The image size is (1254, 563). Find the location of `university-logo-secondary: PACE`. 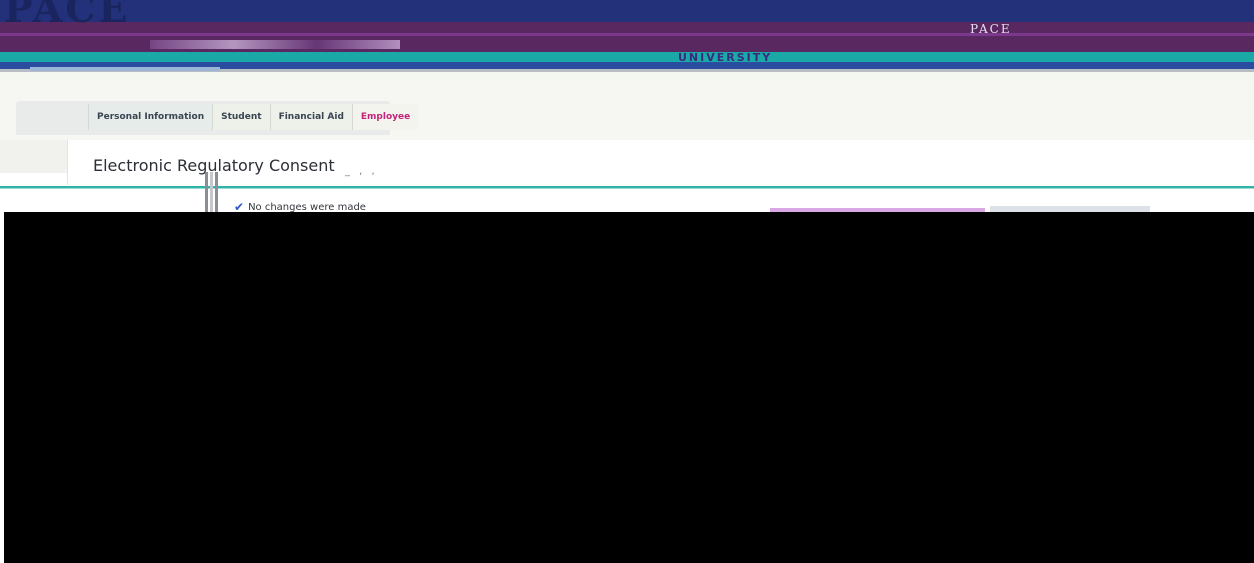

university-logo-secondary: PACE is located at coordinates (991, 29).